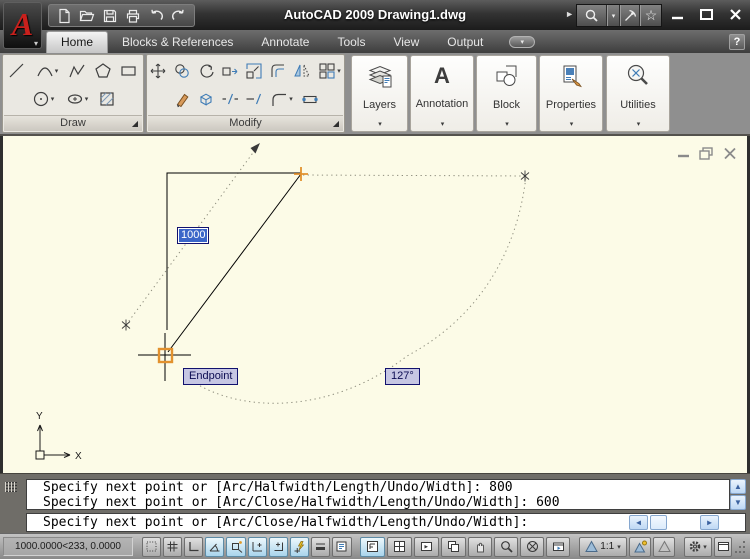 Image resolution: width=750 pixels, height=559 pixels. Describe the element at coordinates (664, 546) in the screenshot. I see `auto-annotation-scale-button` at that location.